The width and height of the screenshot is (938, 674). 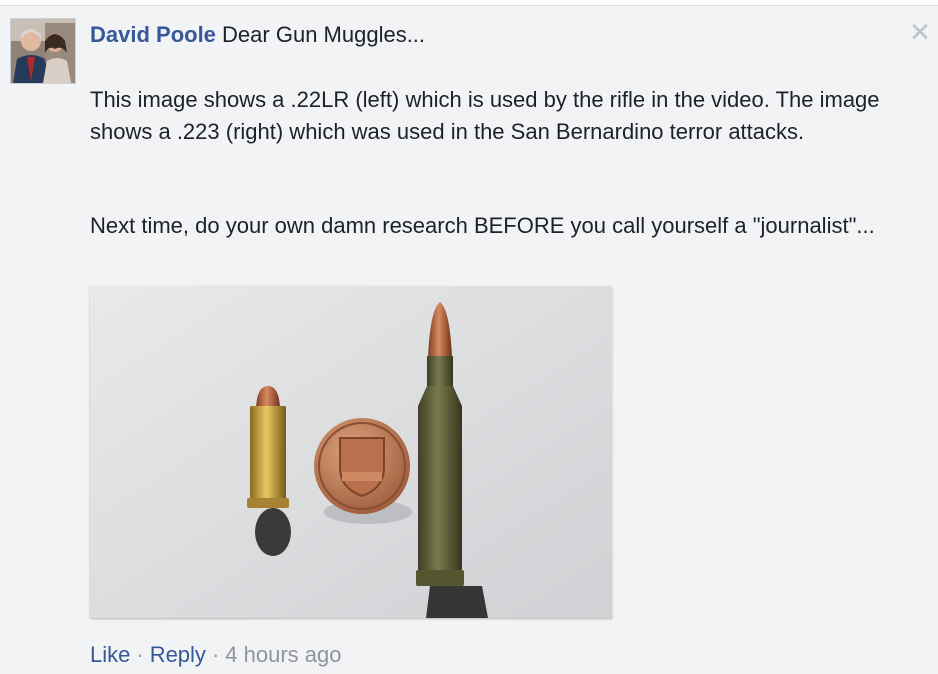 What do you see at coordinates (153, 34) in the screenshot?
I see `author-link: David Poole` at bounding box center [153, 34].